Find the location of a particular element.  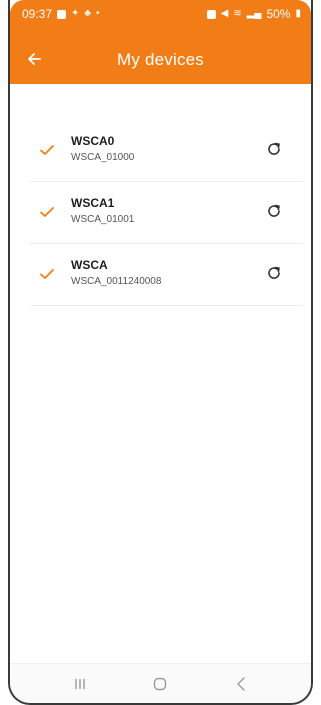

status-time: 09:37 is located at coordinates (37, 14).